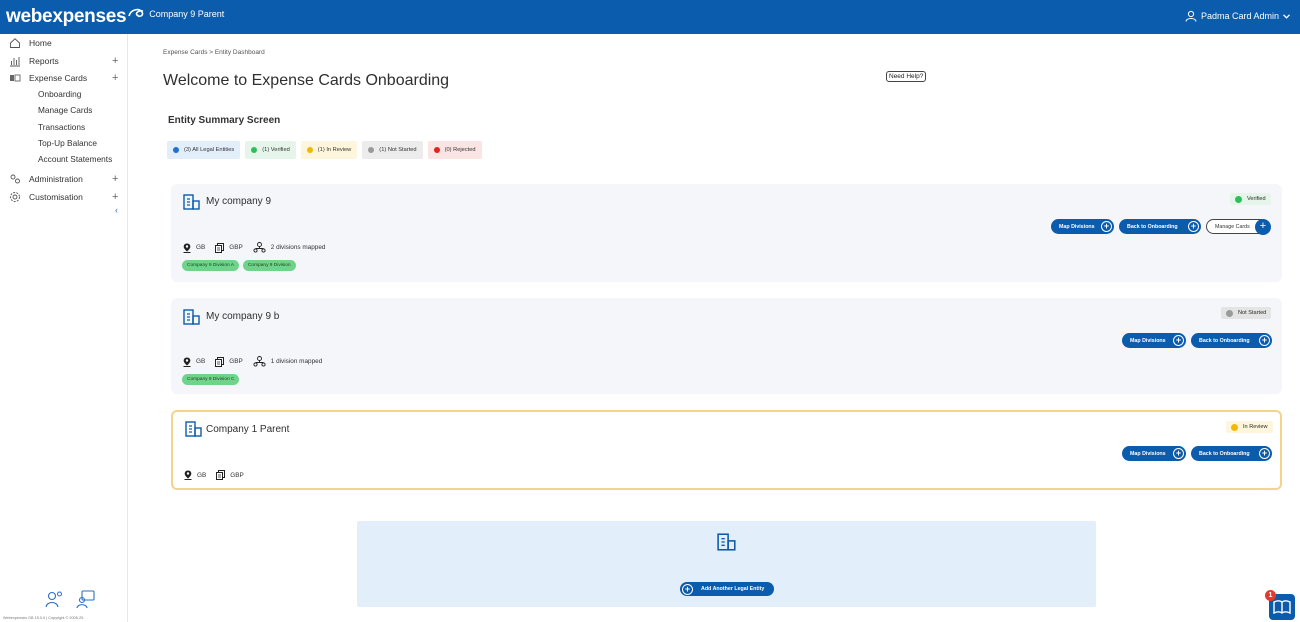 This screenshot has height=622, width=1300. I want to click on division-tag: Company 9 Division, so click(269, 265).